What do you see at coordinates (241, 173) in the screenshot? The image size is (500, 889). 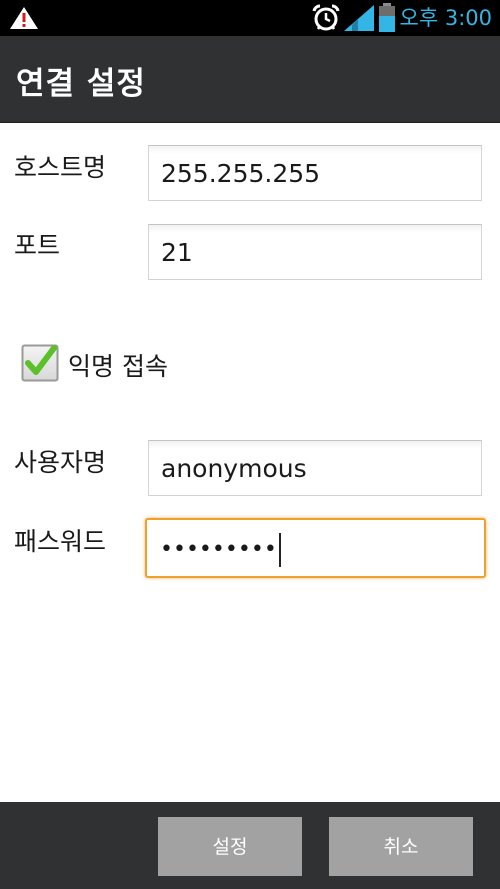 I see `host-value: 255.255.255` at bounding box center [241, 173].